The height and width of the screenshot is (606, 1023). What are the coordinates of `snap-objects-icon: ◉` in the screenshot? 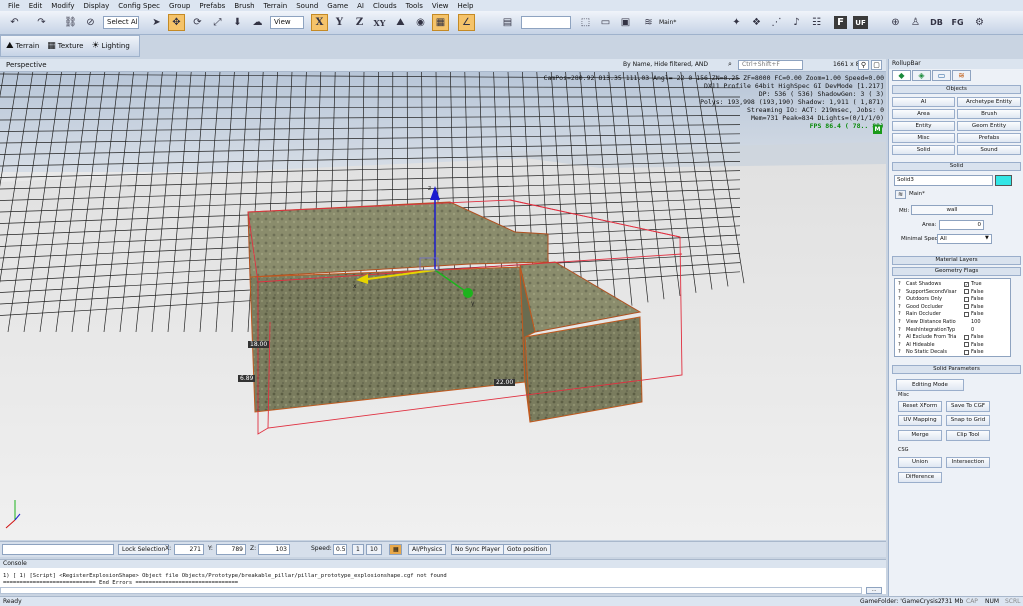 It's located at (420, 22).